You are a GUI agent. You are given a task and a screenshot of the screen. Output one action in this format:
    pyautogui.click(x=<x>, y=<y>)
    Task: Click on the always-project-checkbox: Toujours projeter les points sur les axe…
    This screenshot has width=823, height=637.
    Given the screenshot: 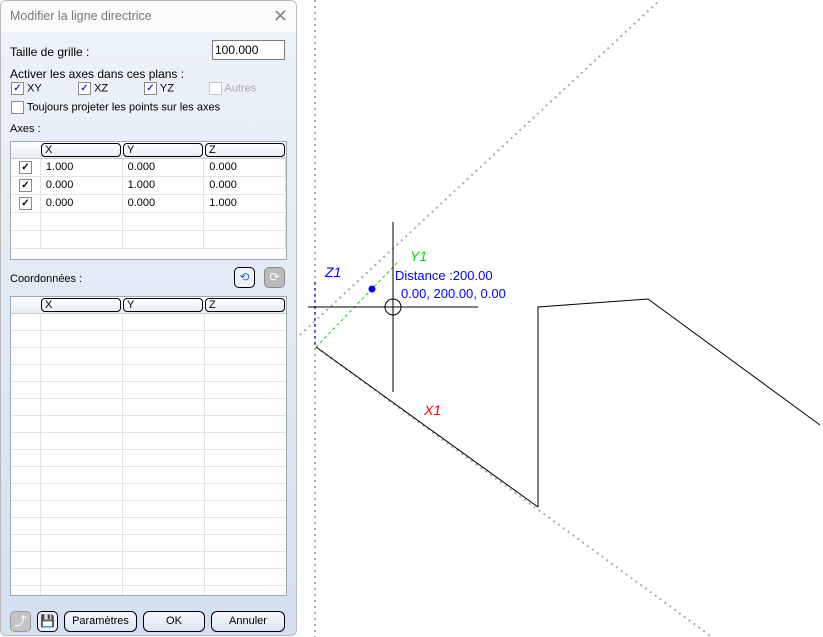 What is the action you would take?
    pyautogui.click(x=115, y=107)
    